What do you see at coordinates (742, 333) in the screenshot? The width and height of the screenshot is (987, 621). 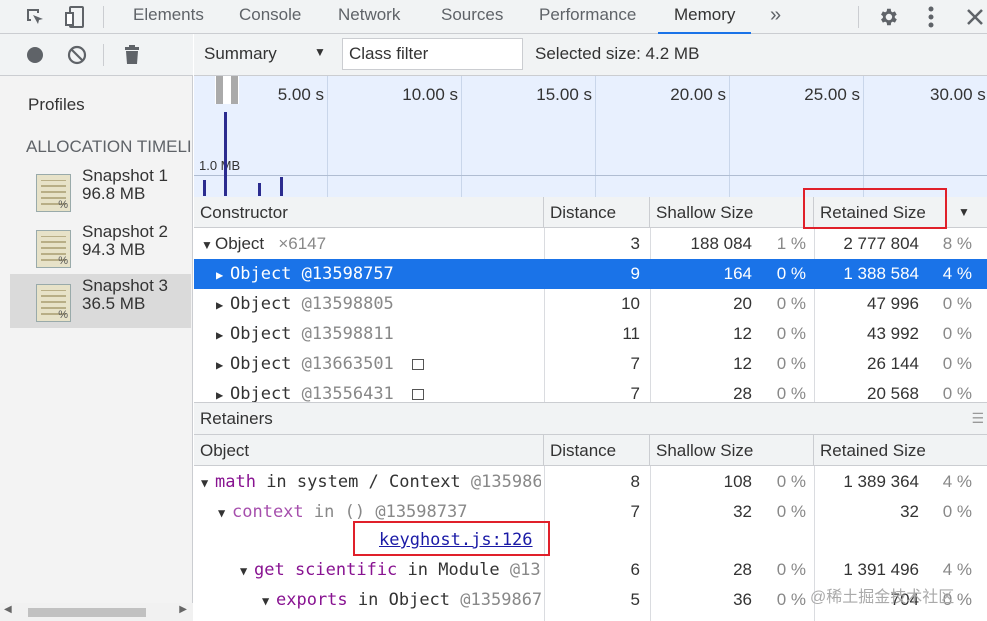 I see `shallow-size-cell: 12` at bounding box center [742, 333].